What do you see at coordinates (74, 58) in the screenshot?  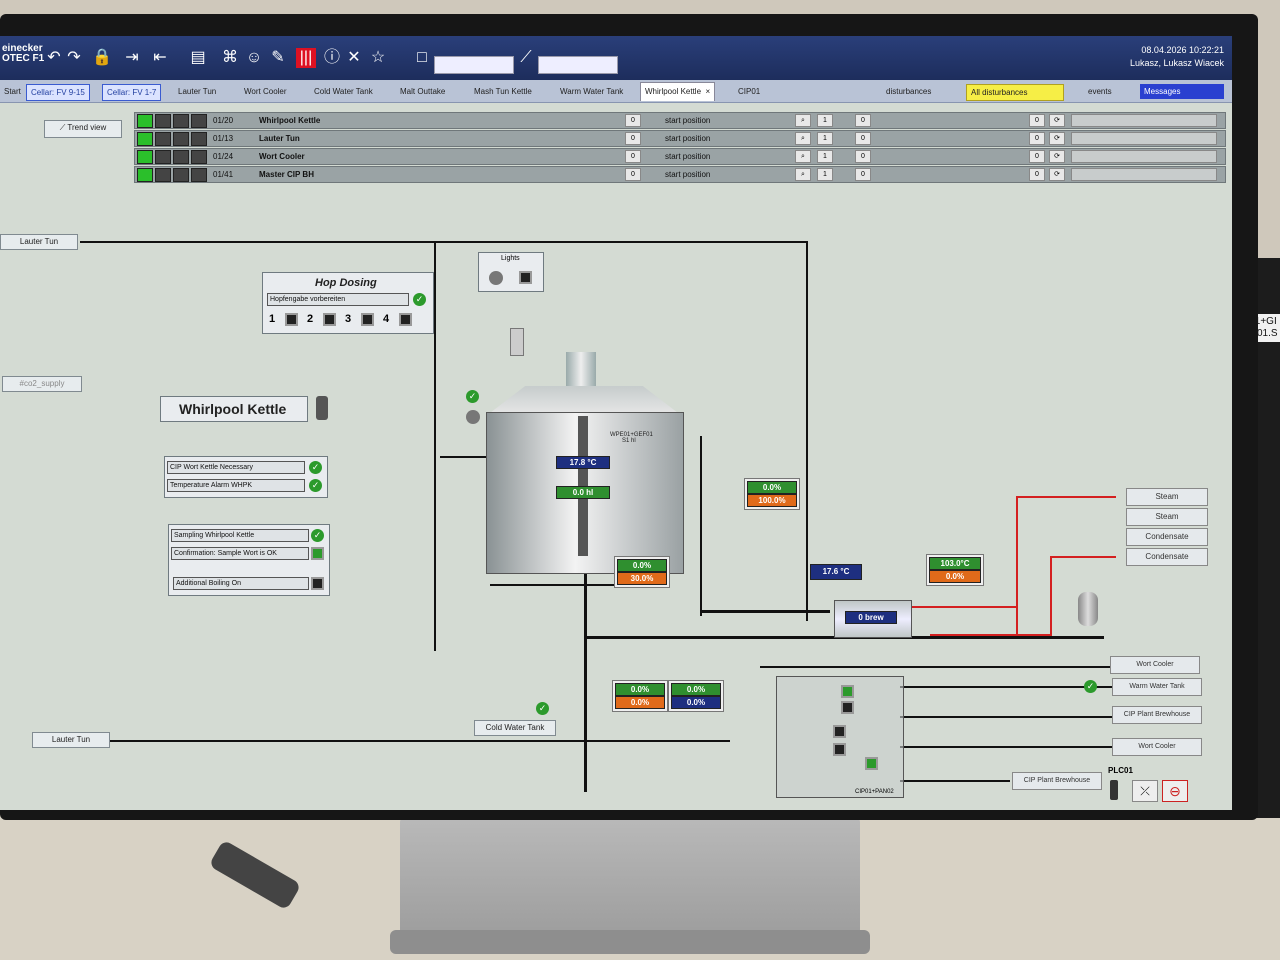 I see `redo-icon: ↷` at bounding box center [74, 58].